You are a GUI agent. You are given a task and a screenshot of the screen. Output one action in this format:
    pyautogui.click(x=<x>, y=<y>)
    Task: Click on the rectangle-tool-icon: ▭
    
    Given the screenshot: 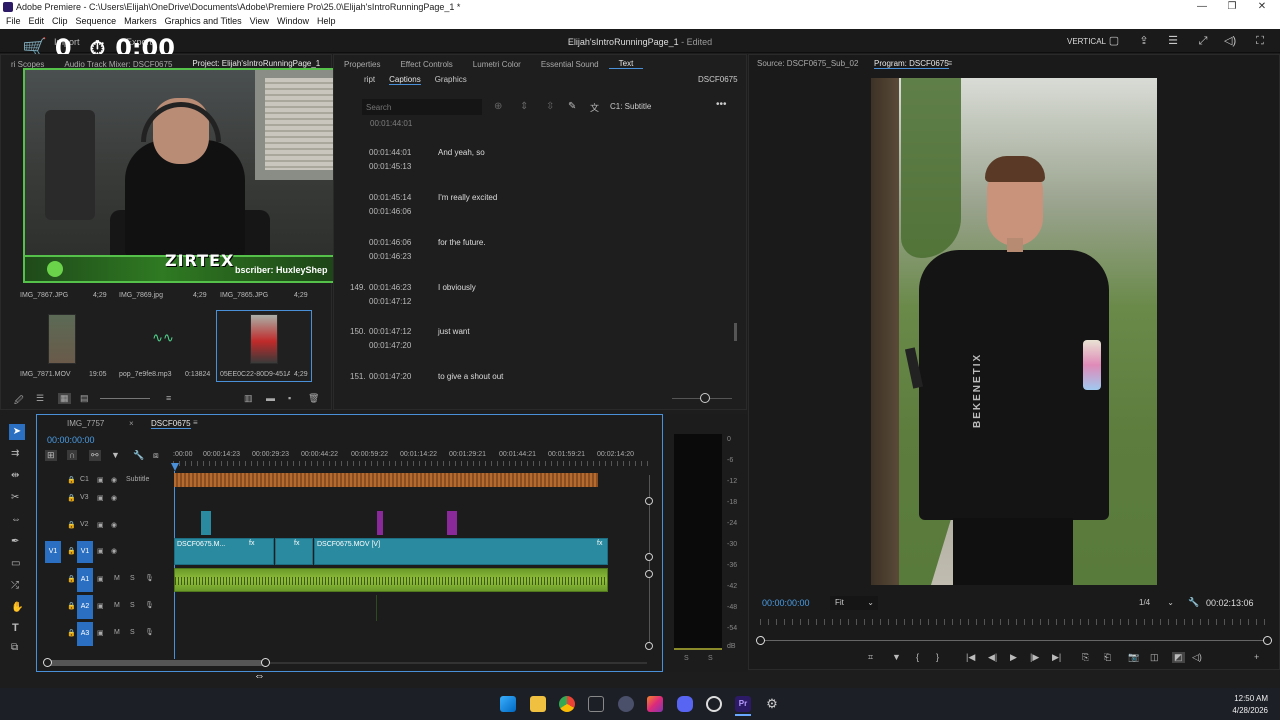 What is the action you would take?
    pyautogui.click(x=15, y=563)
    